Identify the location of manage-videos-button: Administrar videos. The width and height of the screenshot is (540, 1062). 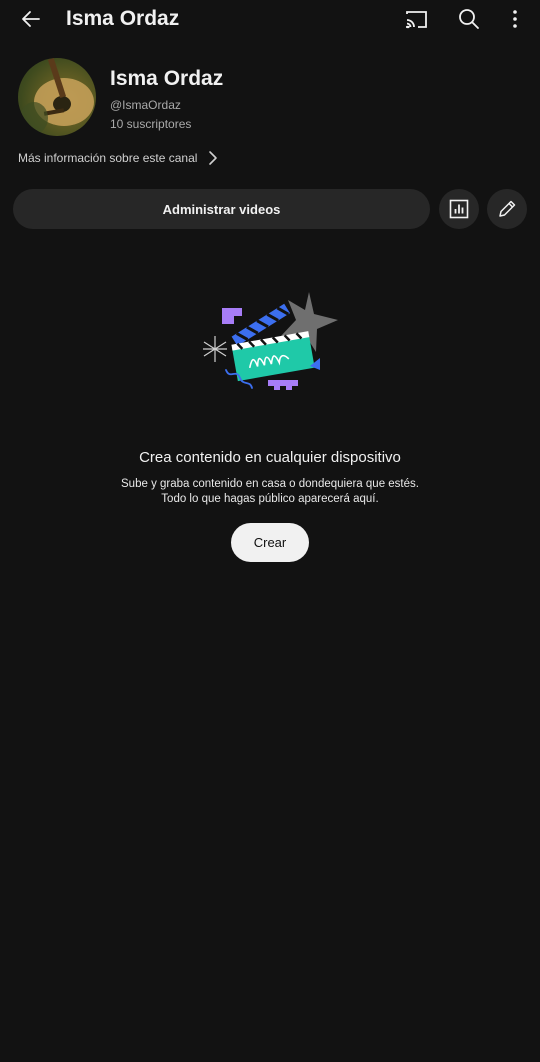
(221, 209).